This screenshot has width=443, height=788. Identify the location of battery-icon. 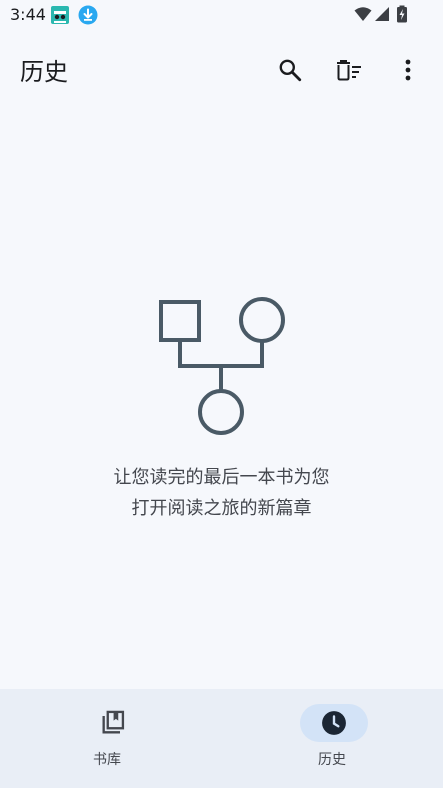
(402, 16).